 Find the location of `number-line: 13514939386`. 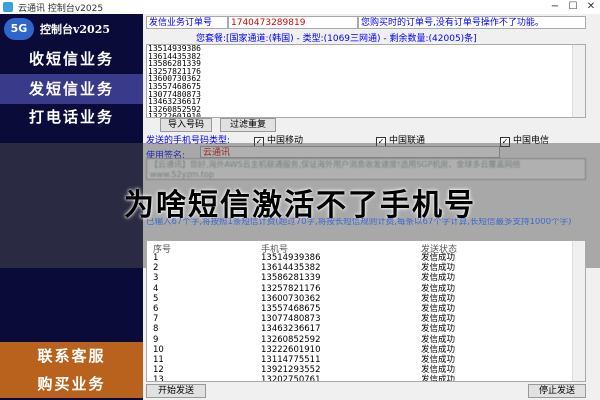

number-line: 13514939386 is located at coordinates (174, 48).